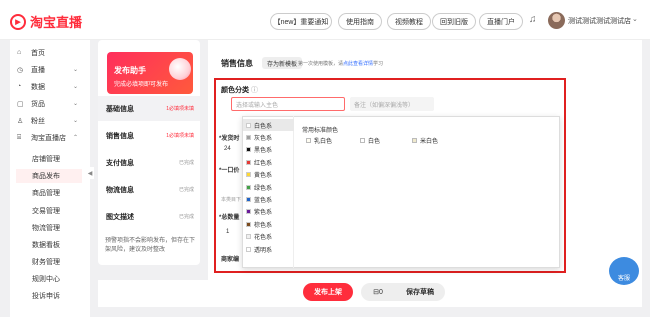 This screenshot has height=317, width=650. I want to click on color-input: 选择或输入主色, so click(288, 104).